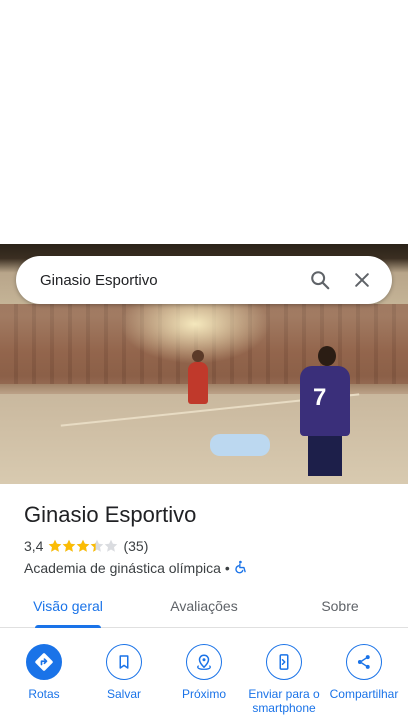 The image size is (408, 728). Describe the element at coordinates (44, 694) in the screenshot. I see `directions-label: Rotas` at that location.